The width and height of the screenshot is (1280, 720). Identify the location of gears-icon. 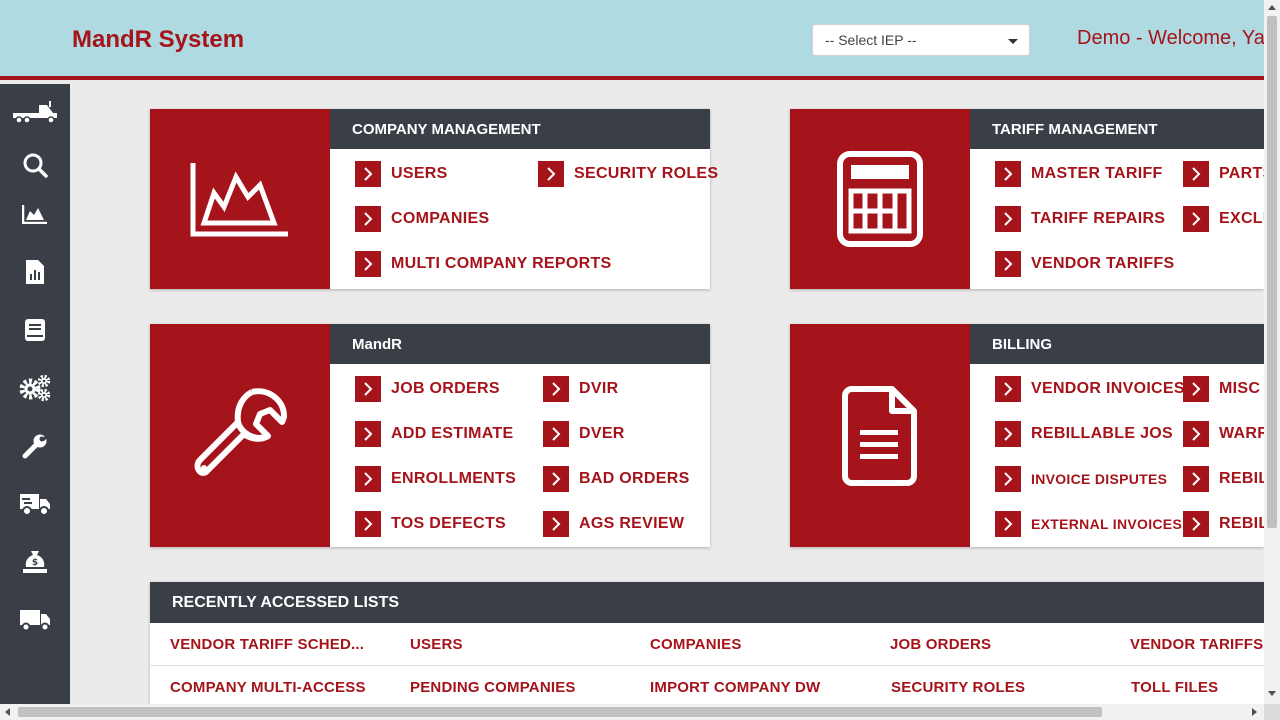
(35, 388).